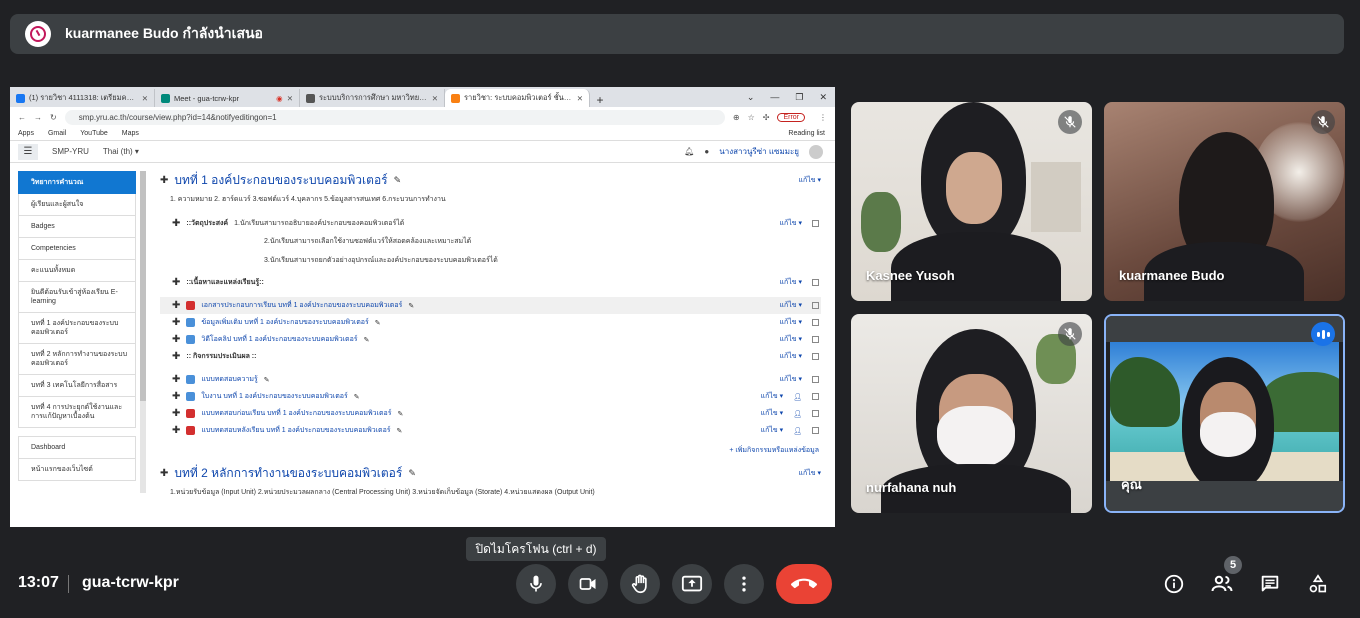 The image size is (1360, 618). Describe the element at coordinates (280, 180) in the screenshot. I see `section-1-title: บทที่ 1 องค์ประกอบของระบบคอมพิวเตอร์` at that location.